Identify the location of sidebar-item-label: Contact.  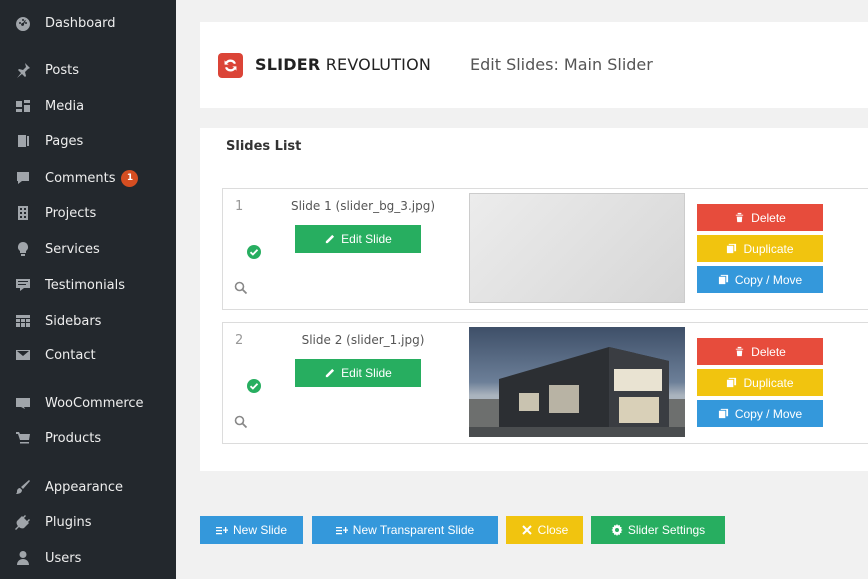
(70, 355).